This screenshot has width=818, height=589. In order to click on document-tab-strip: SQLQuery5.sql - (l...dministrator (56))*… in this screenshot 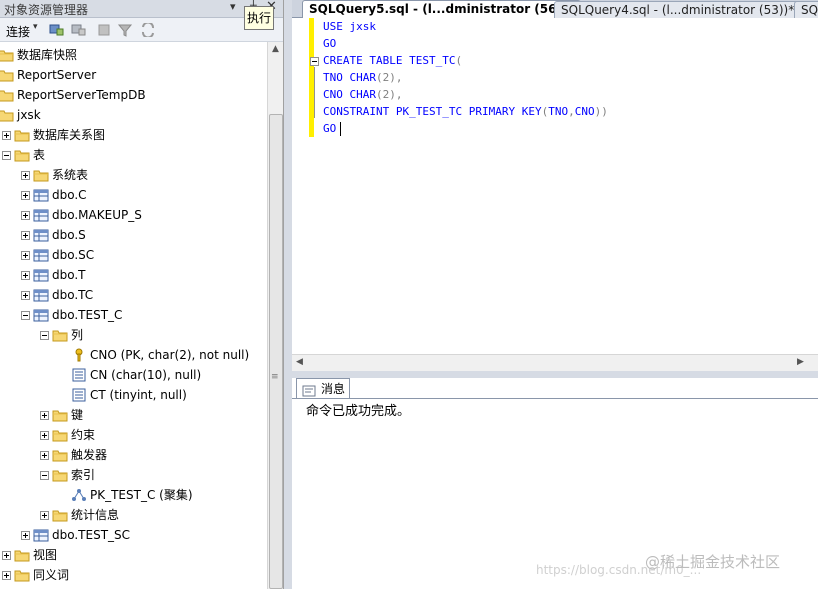, I will do `click(555, 9)`.